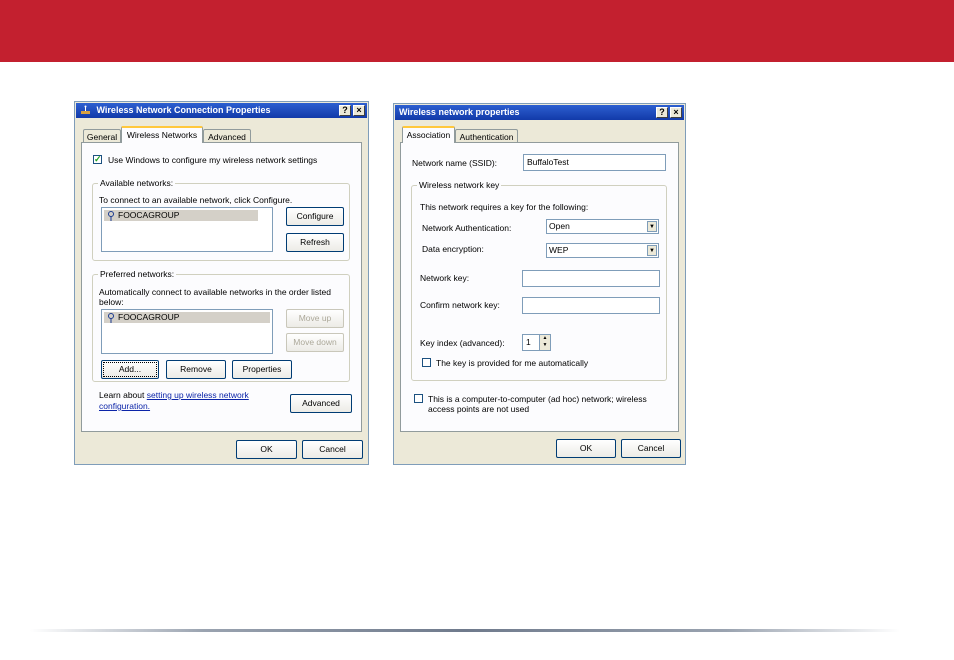 The image size is (954, 660). I want to click on auth-label: Network Authentication:, so click(467, 228).